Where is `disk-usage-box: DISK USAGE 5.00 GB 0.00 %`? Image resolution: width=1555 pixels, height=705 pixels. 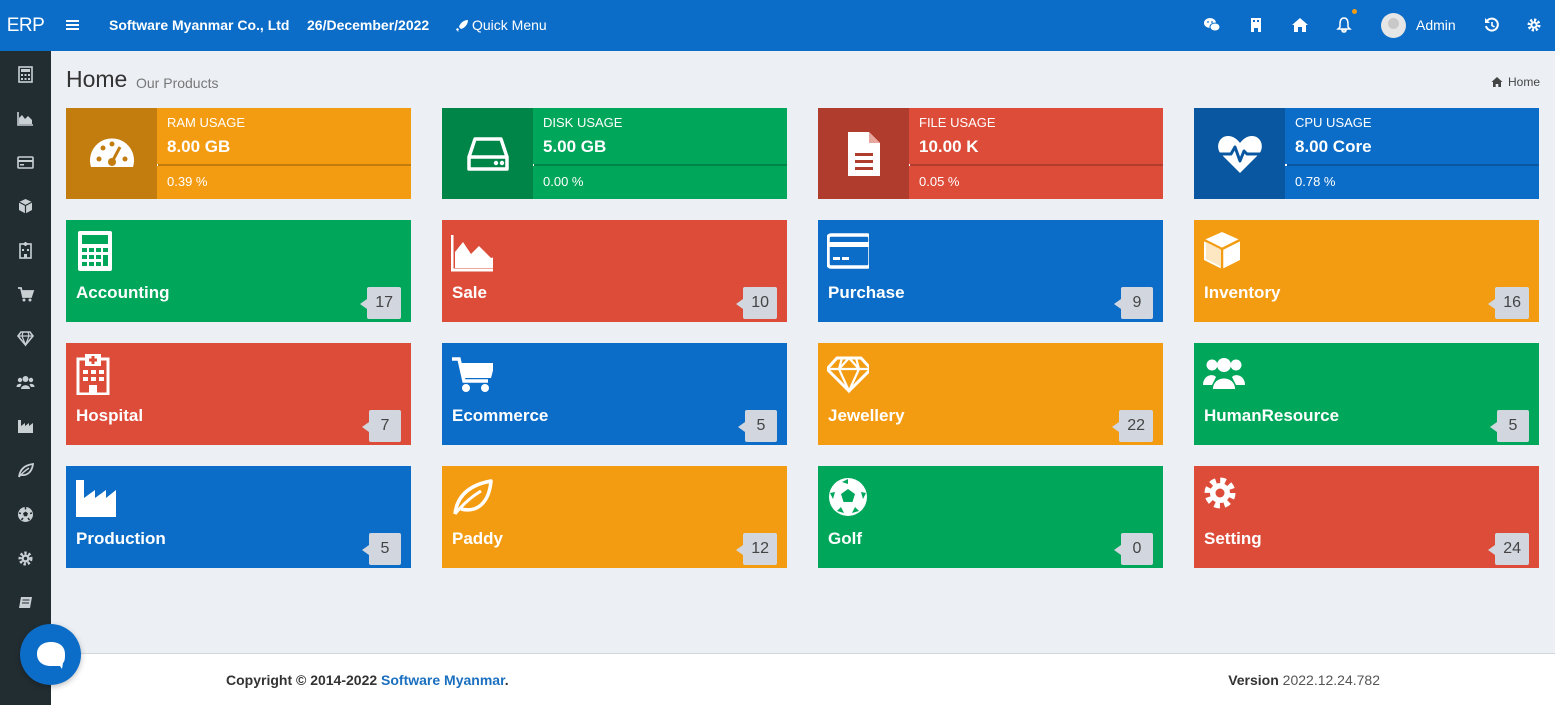
disk-usage-box: DISK USAGE 5.00 GB 0.00 % is located at coordinates (614, 153).